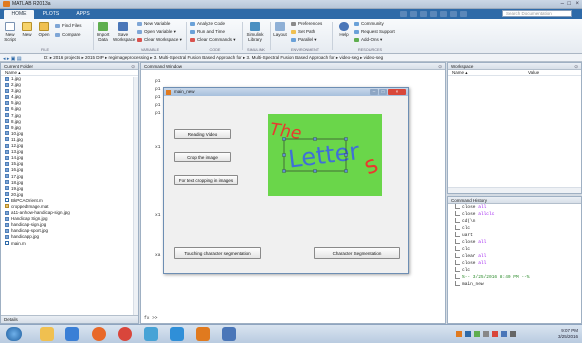  Describe the element at coordinates (125, 334) in the screenshot. I see `chrome-icon` at that location.